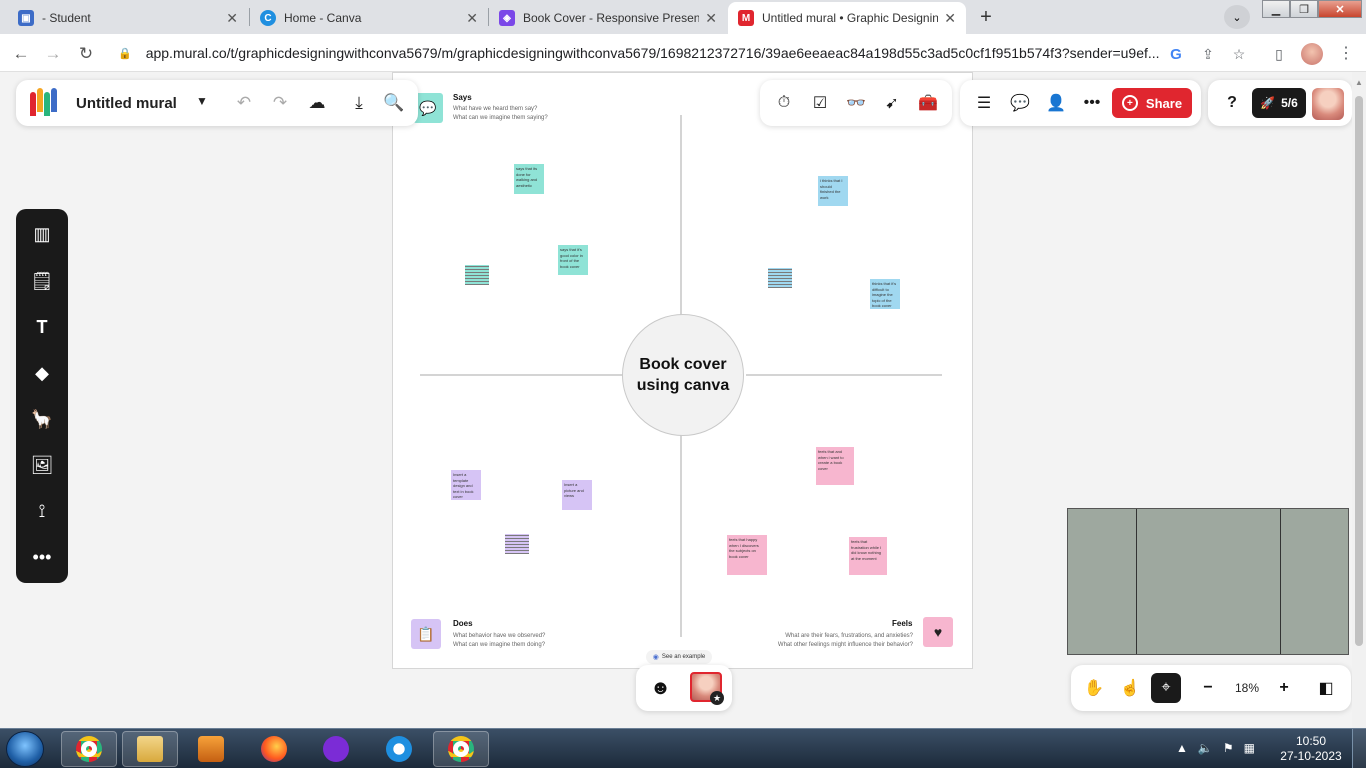 This screenshot has height=768, width=1366. Describe the element at coordinates (1205, 748) in the screenshot. I see `volume-icon: 🔈` at that location.